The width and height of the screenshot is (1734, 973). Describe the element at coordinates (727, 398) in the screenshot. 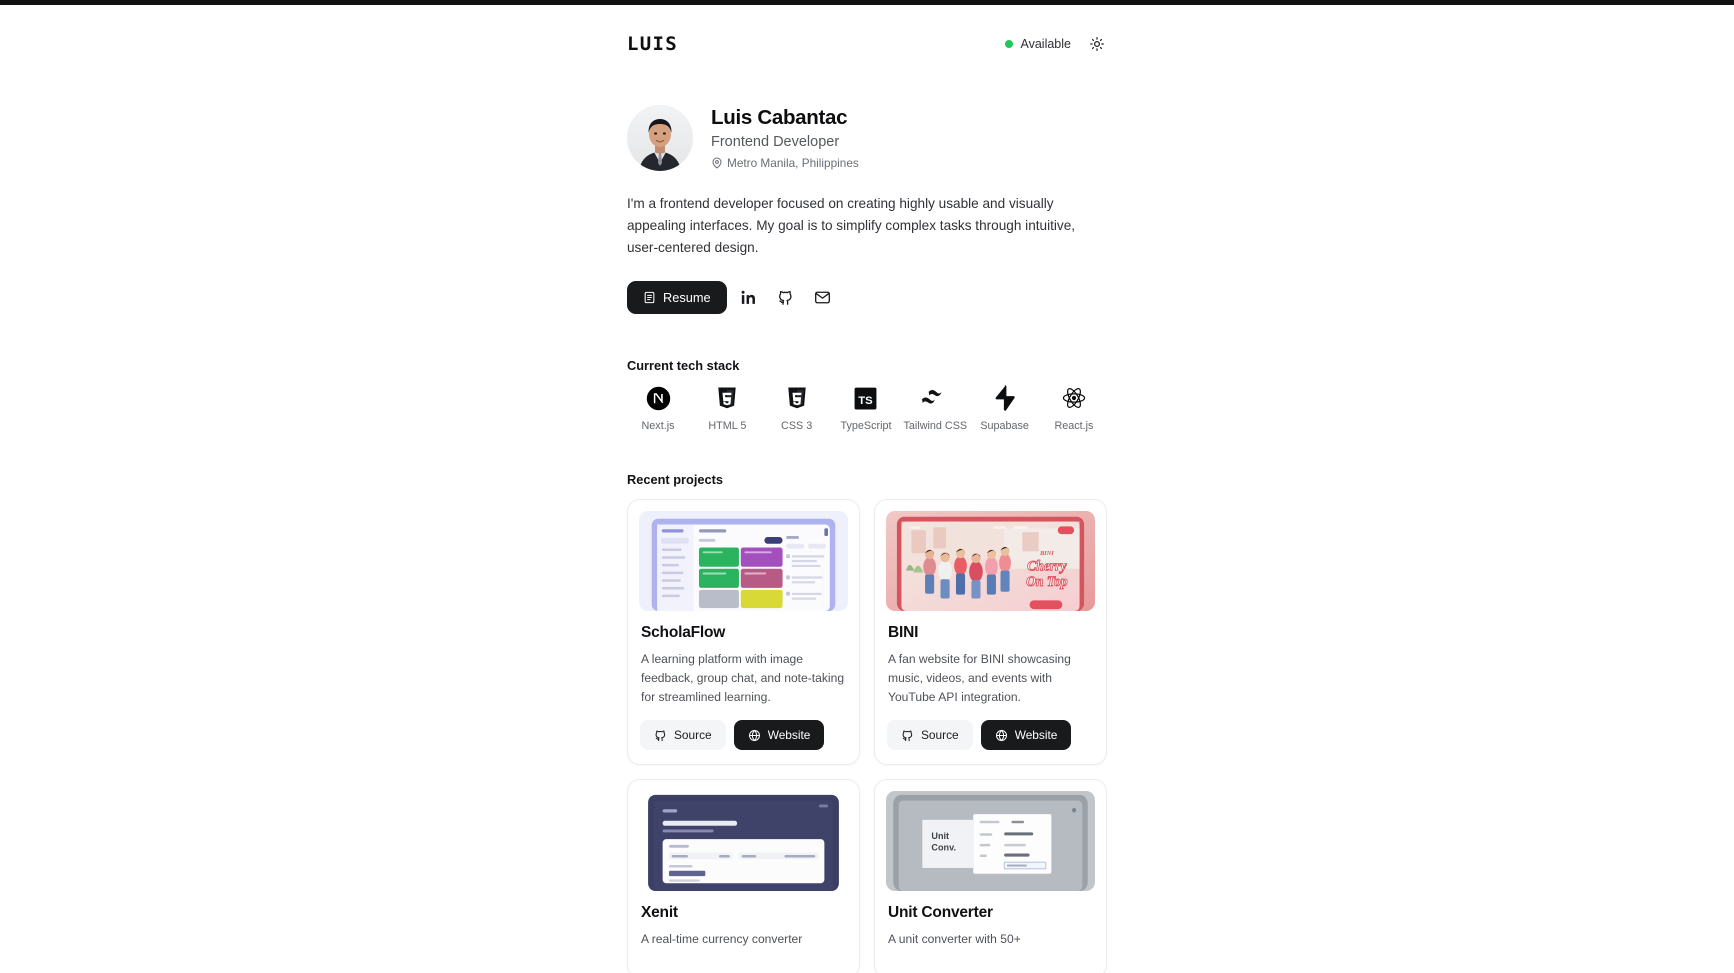

I see `html5-icon` at that location.